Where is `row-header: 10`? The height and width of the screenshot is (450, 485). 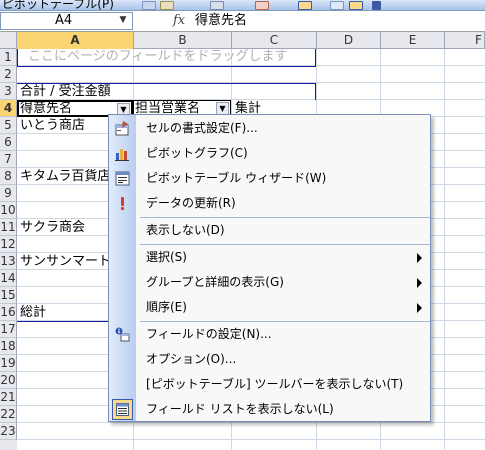
row-header: 10 is located at coordinates (8, 210).